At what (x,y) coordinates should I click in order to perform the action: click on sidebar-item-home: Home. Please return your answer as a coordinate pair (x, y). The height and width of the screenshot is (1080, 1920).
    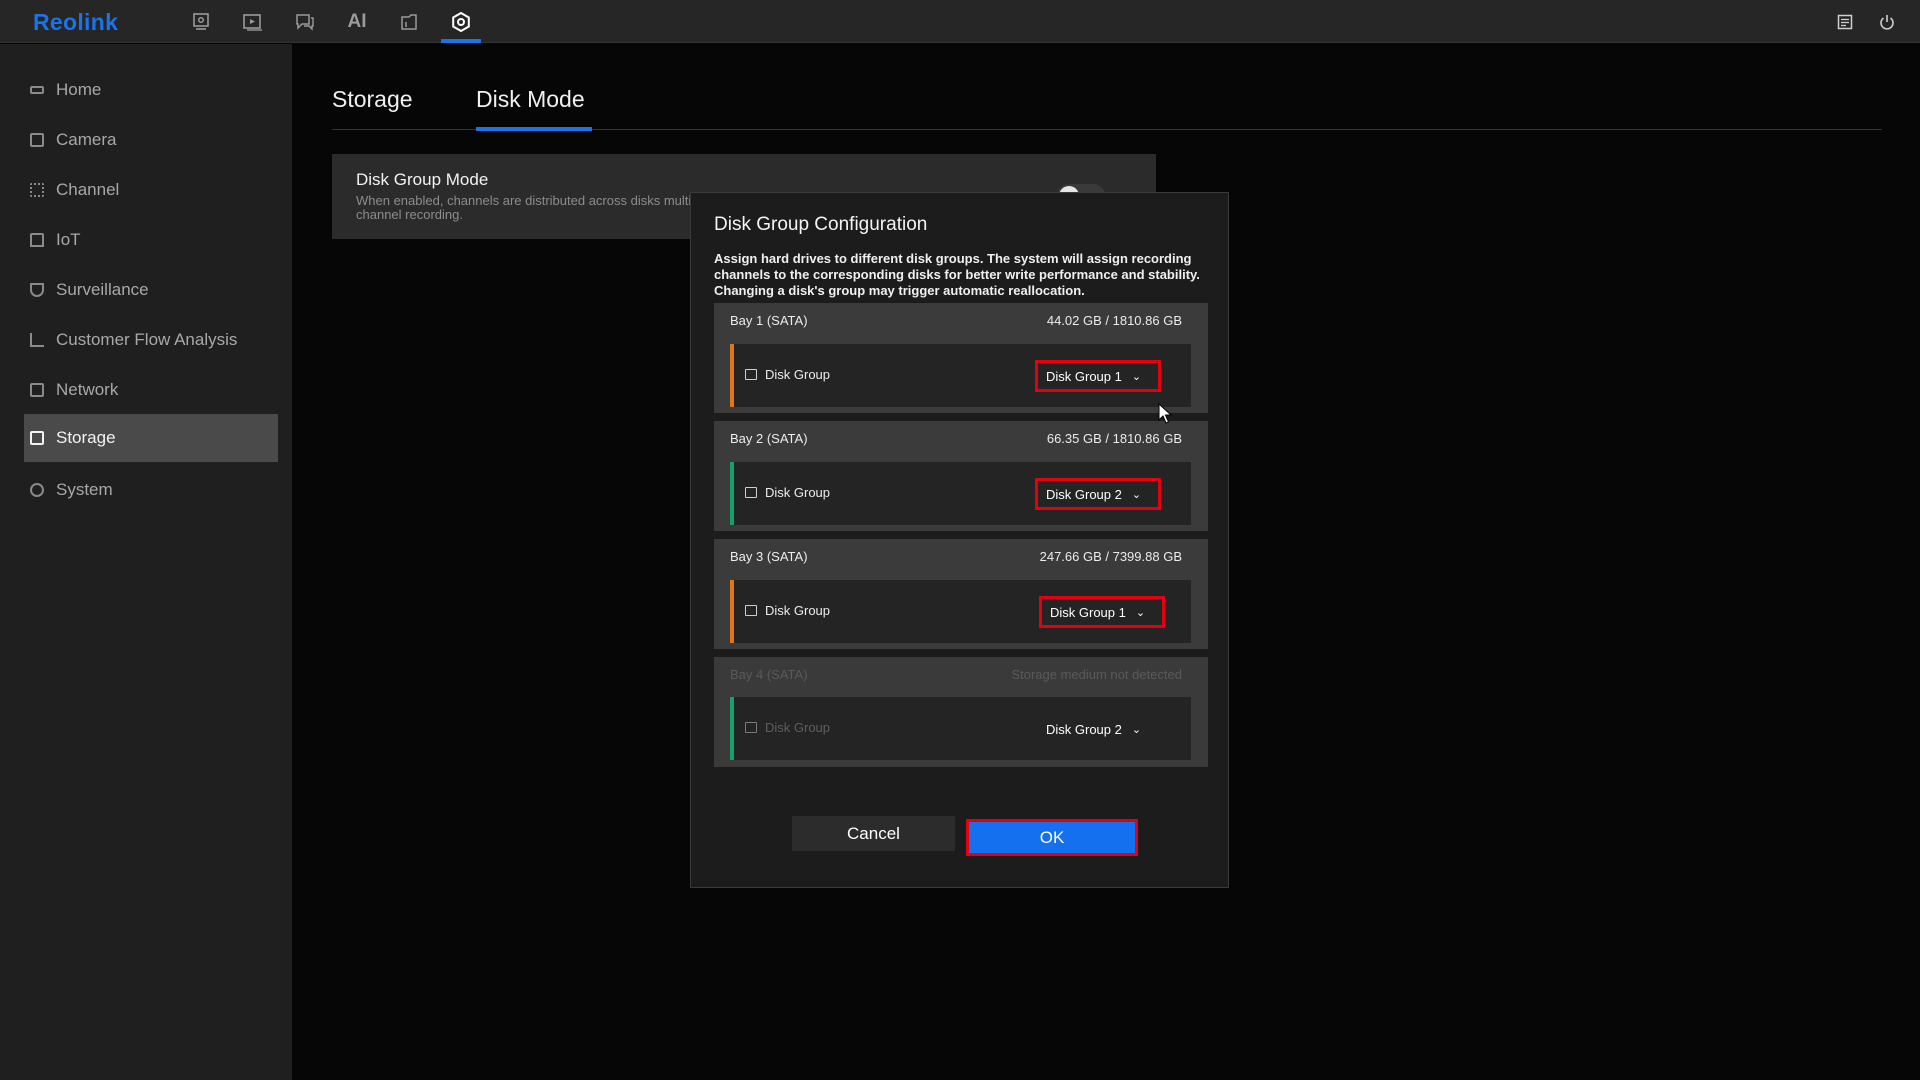
    Looking at the image, I should click on (151, 90).